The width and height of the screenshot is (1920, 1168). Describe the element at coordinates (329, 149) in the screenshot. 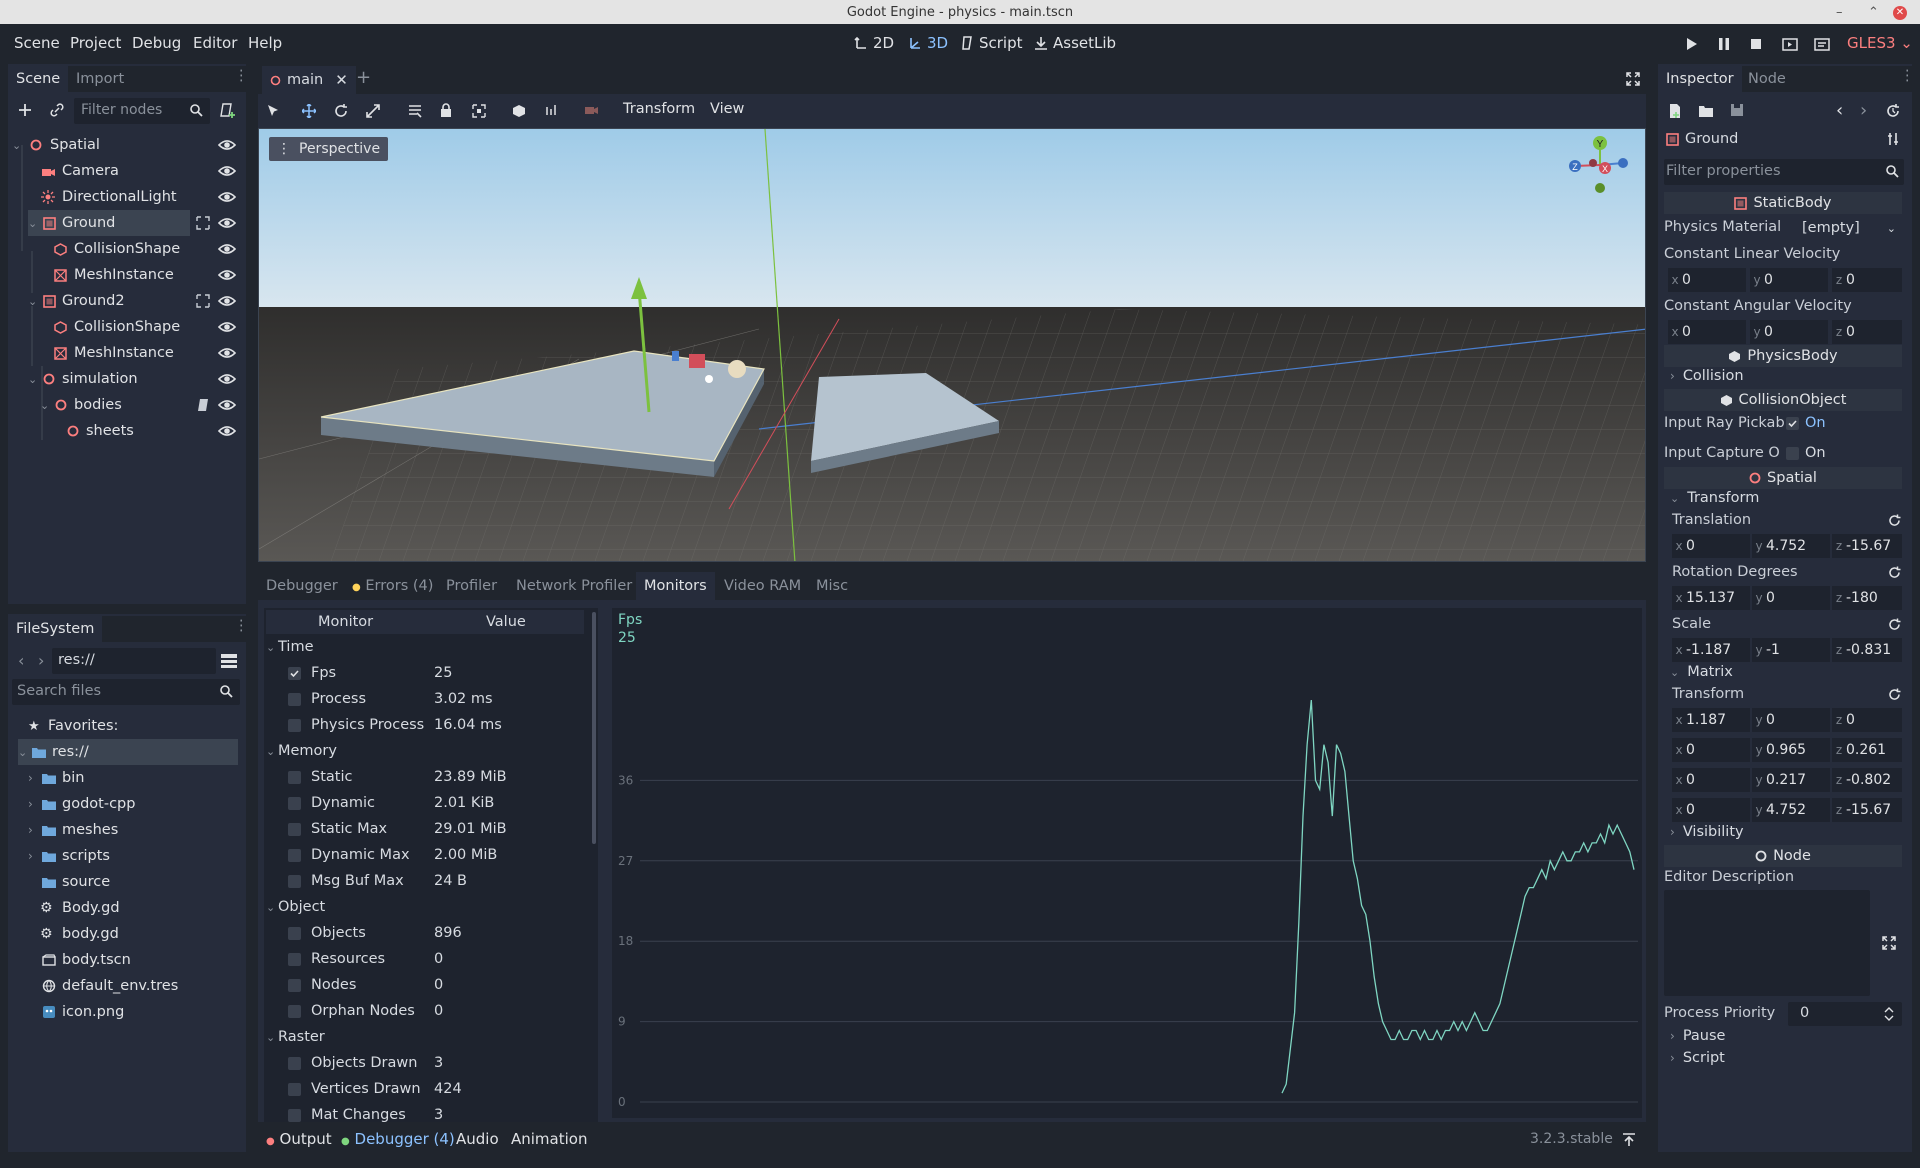

I see `perspective-menu: ⋮ Perspective` at that location.